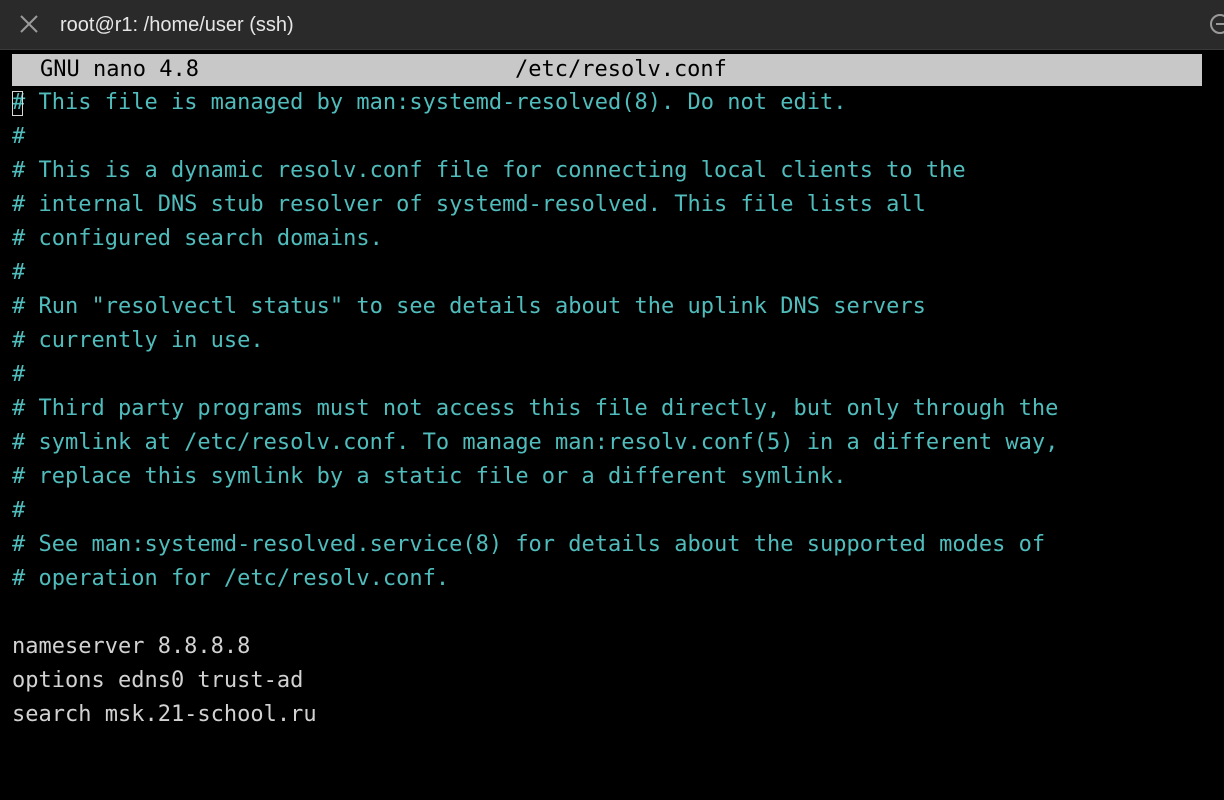 The image size is (1224, 800). I want to click on file-line, so click(610, 613).